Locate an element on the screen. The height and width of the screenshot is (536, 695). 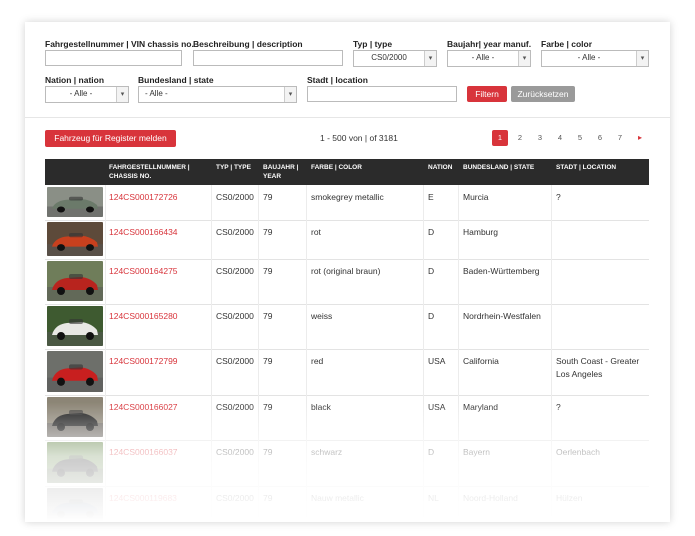
page-1: 1 is located at coordinates (500, 138).